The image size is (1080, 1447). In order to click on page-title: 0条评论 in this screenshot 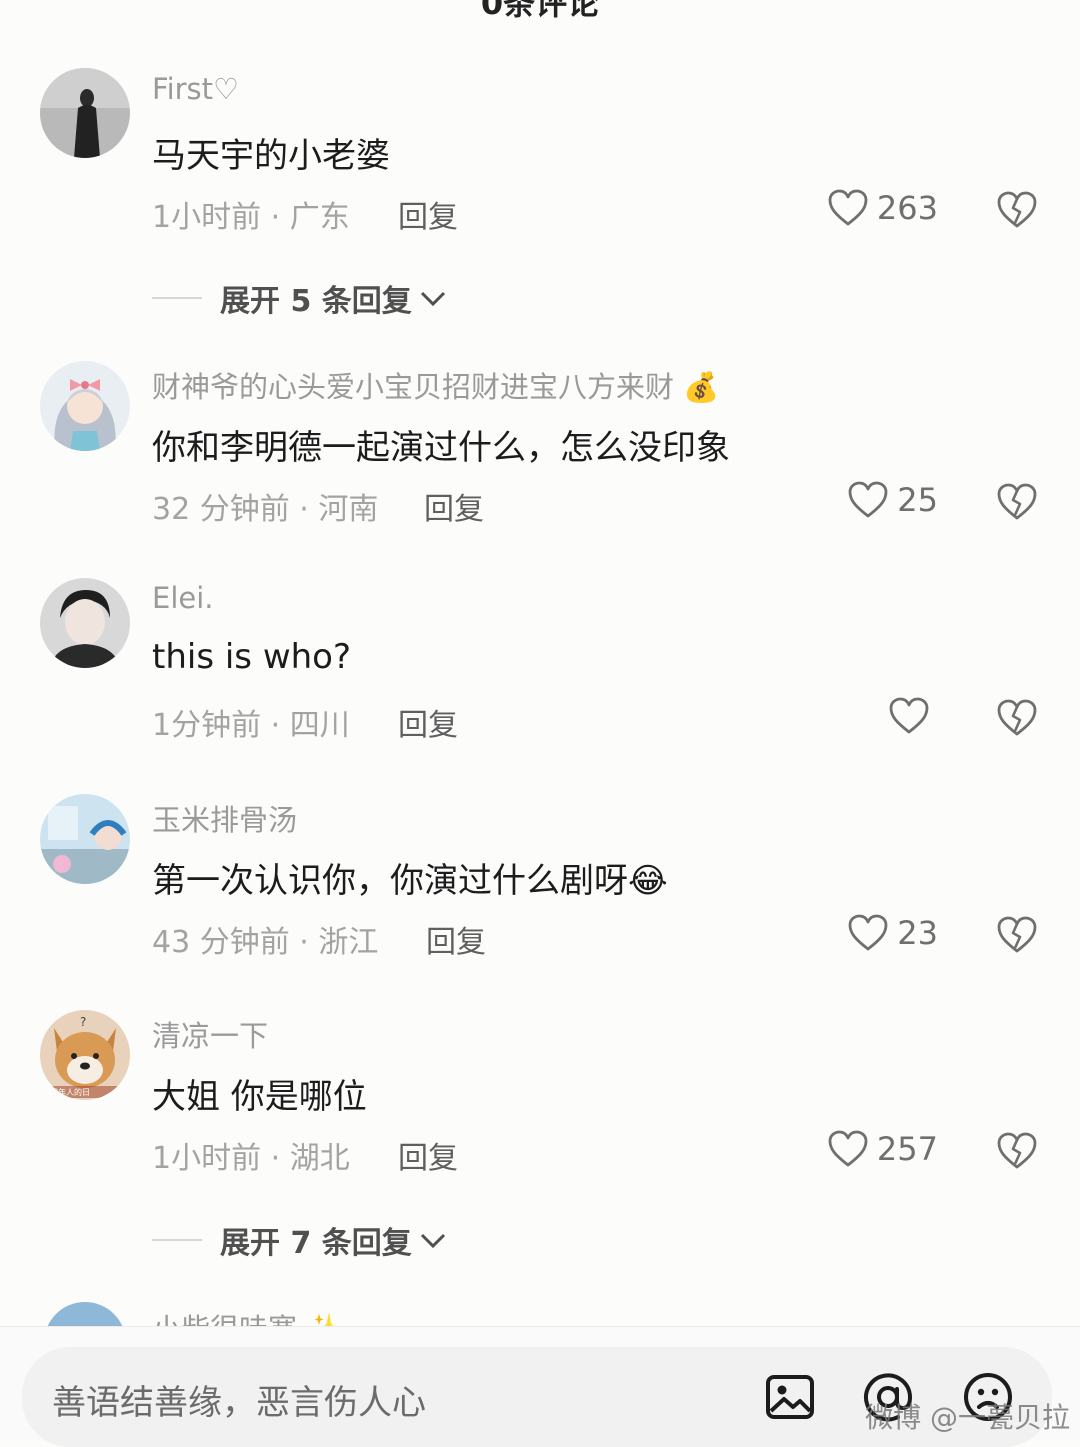, I will do `click(540, 11)`.